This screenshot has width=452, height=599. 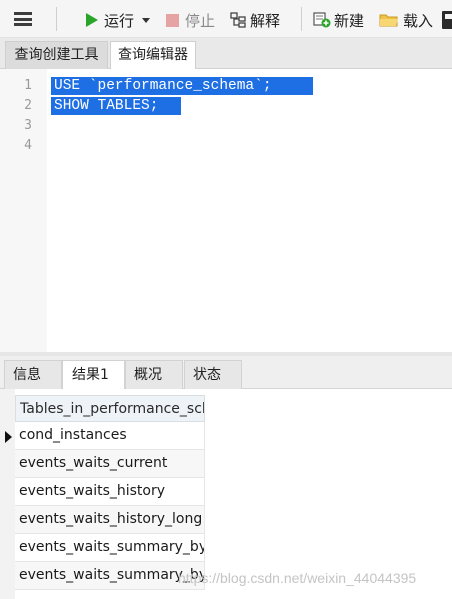 I want to click on result-tabs-bar: 信息 结果1 概况 状态, so click(x=226, y=373).